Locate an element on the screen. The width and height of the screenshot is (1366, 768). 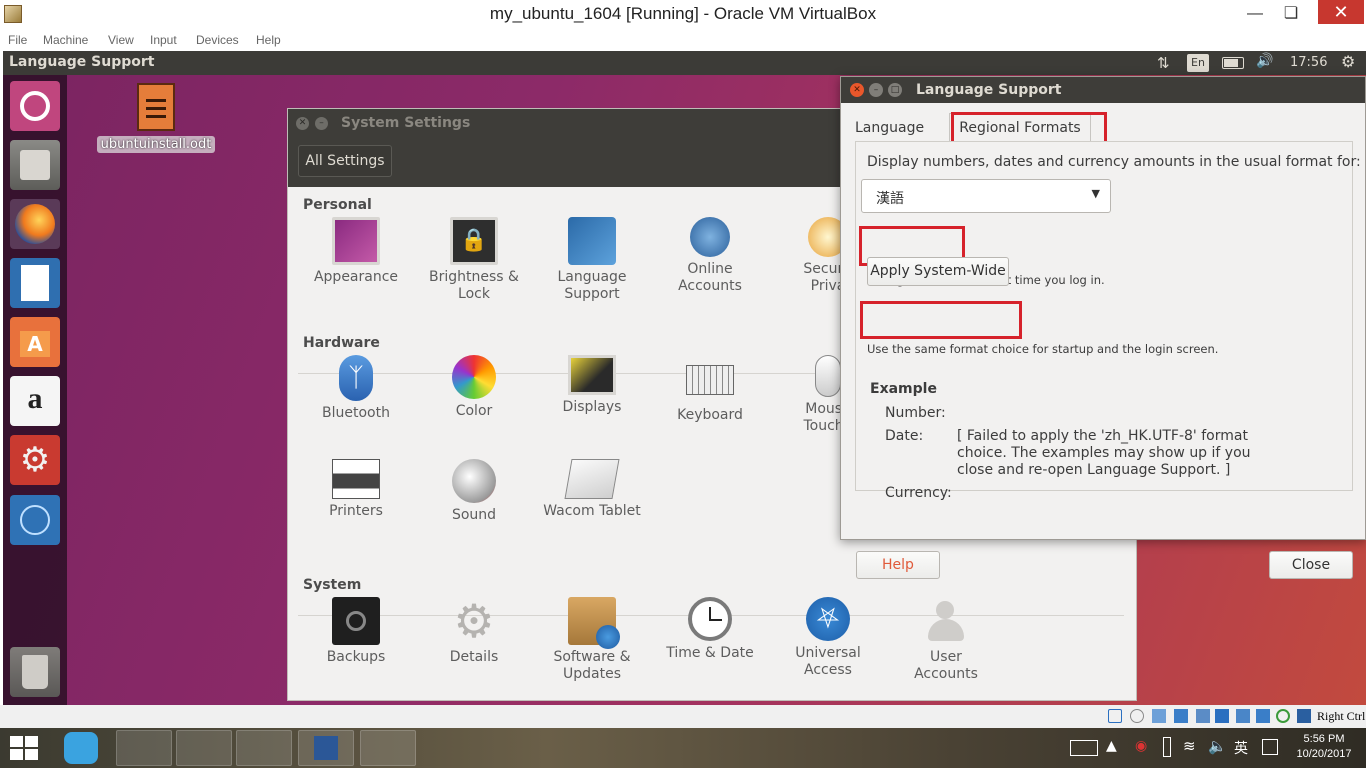
settings-item-universal-access: ⛧ Universal Access is located at coordinates (828, 638).